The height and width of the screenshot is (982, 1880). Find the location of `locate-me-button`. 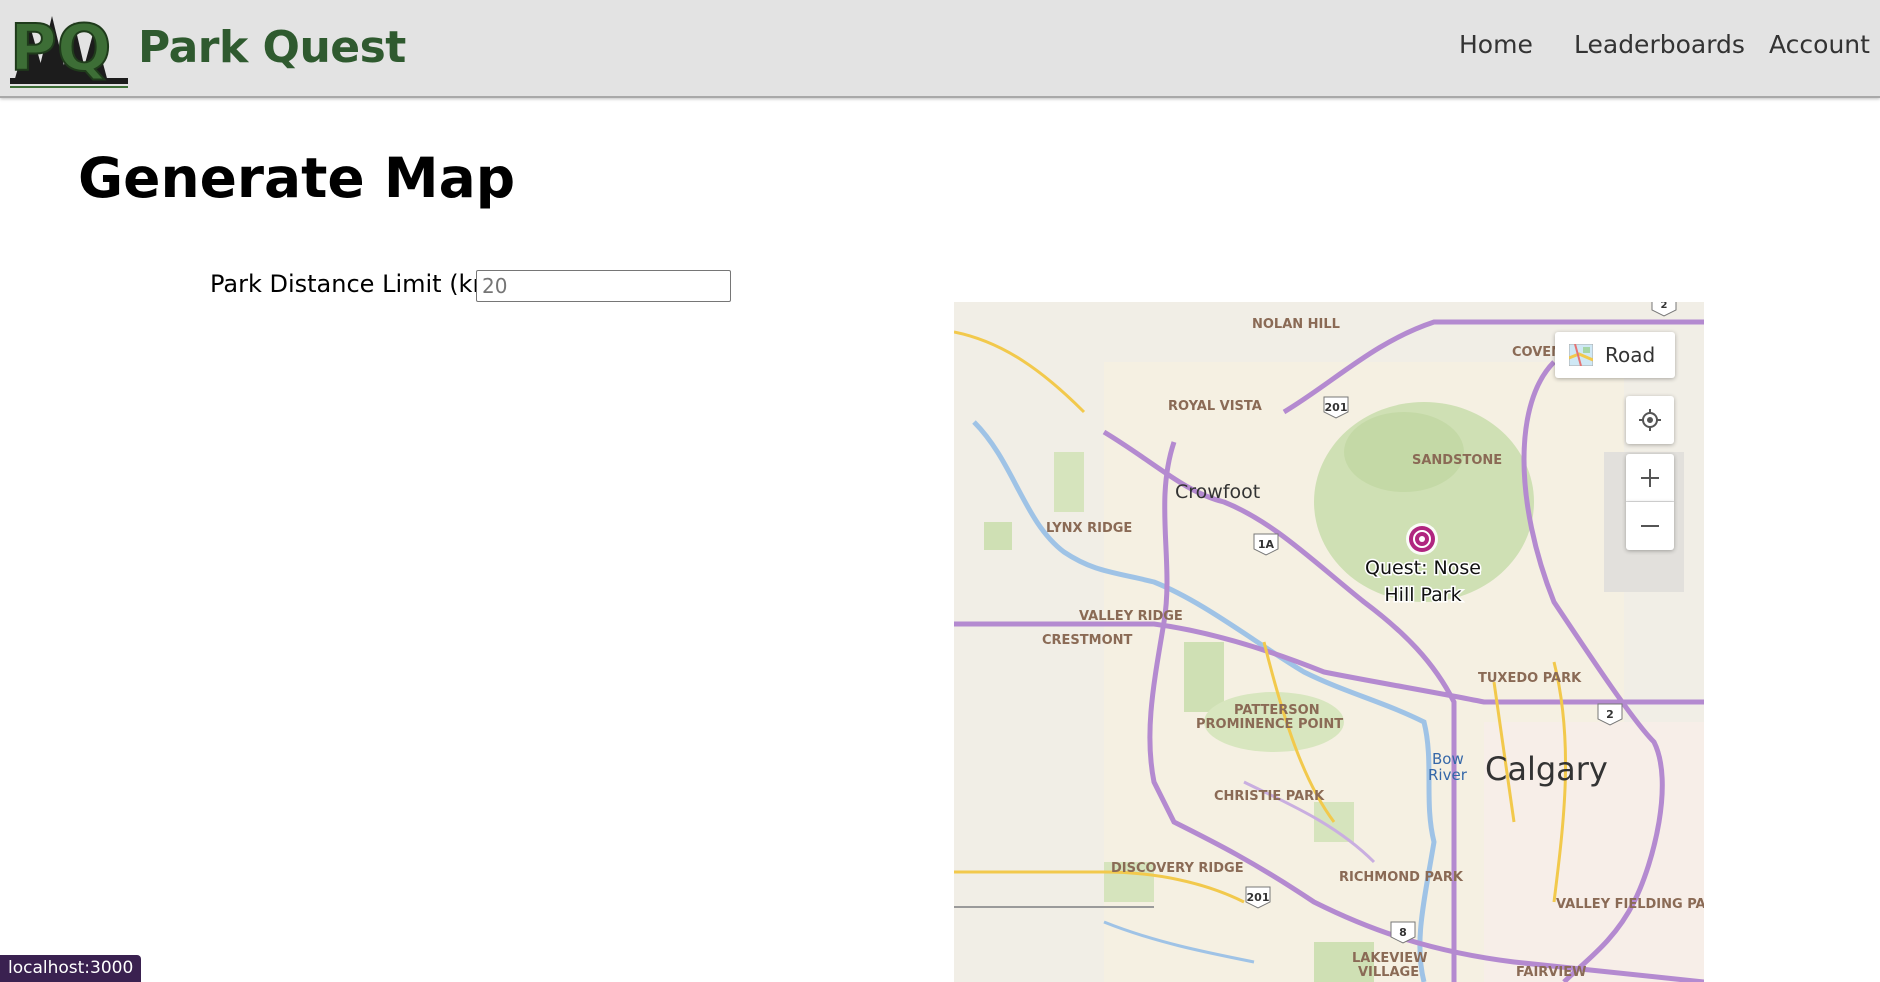

locate-me-button is located at coordinates (1650, 420).